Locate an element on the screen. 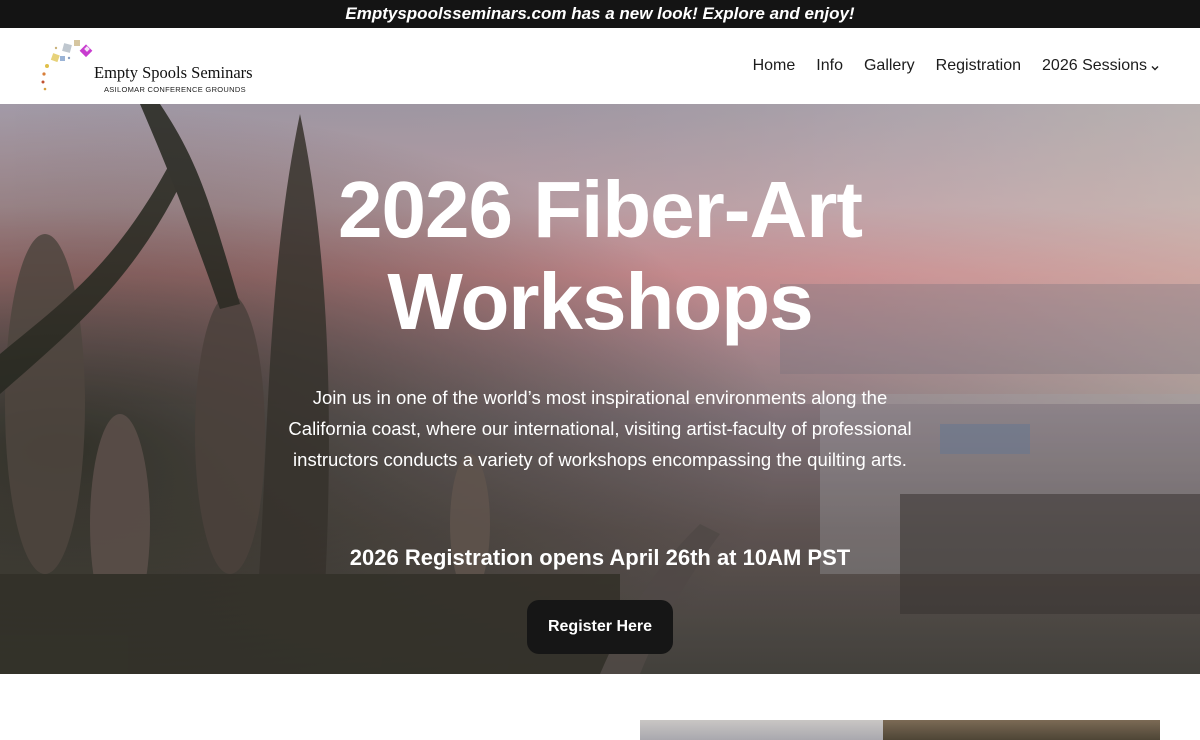 This screenshot has height=740, width=1200. nav-home: Home is located at coordinates (774, 66).